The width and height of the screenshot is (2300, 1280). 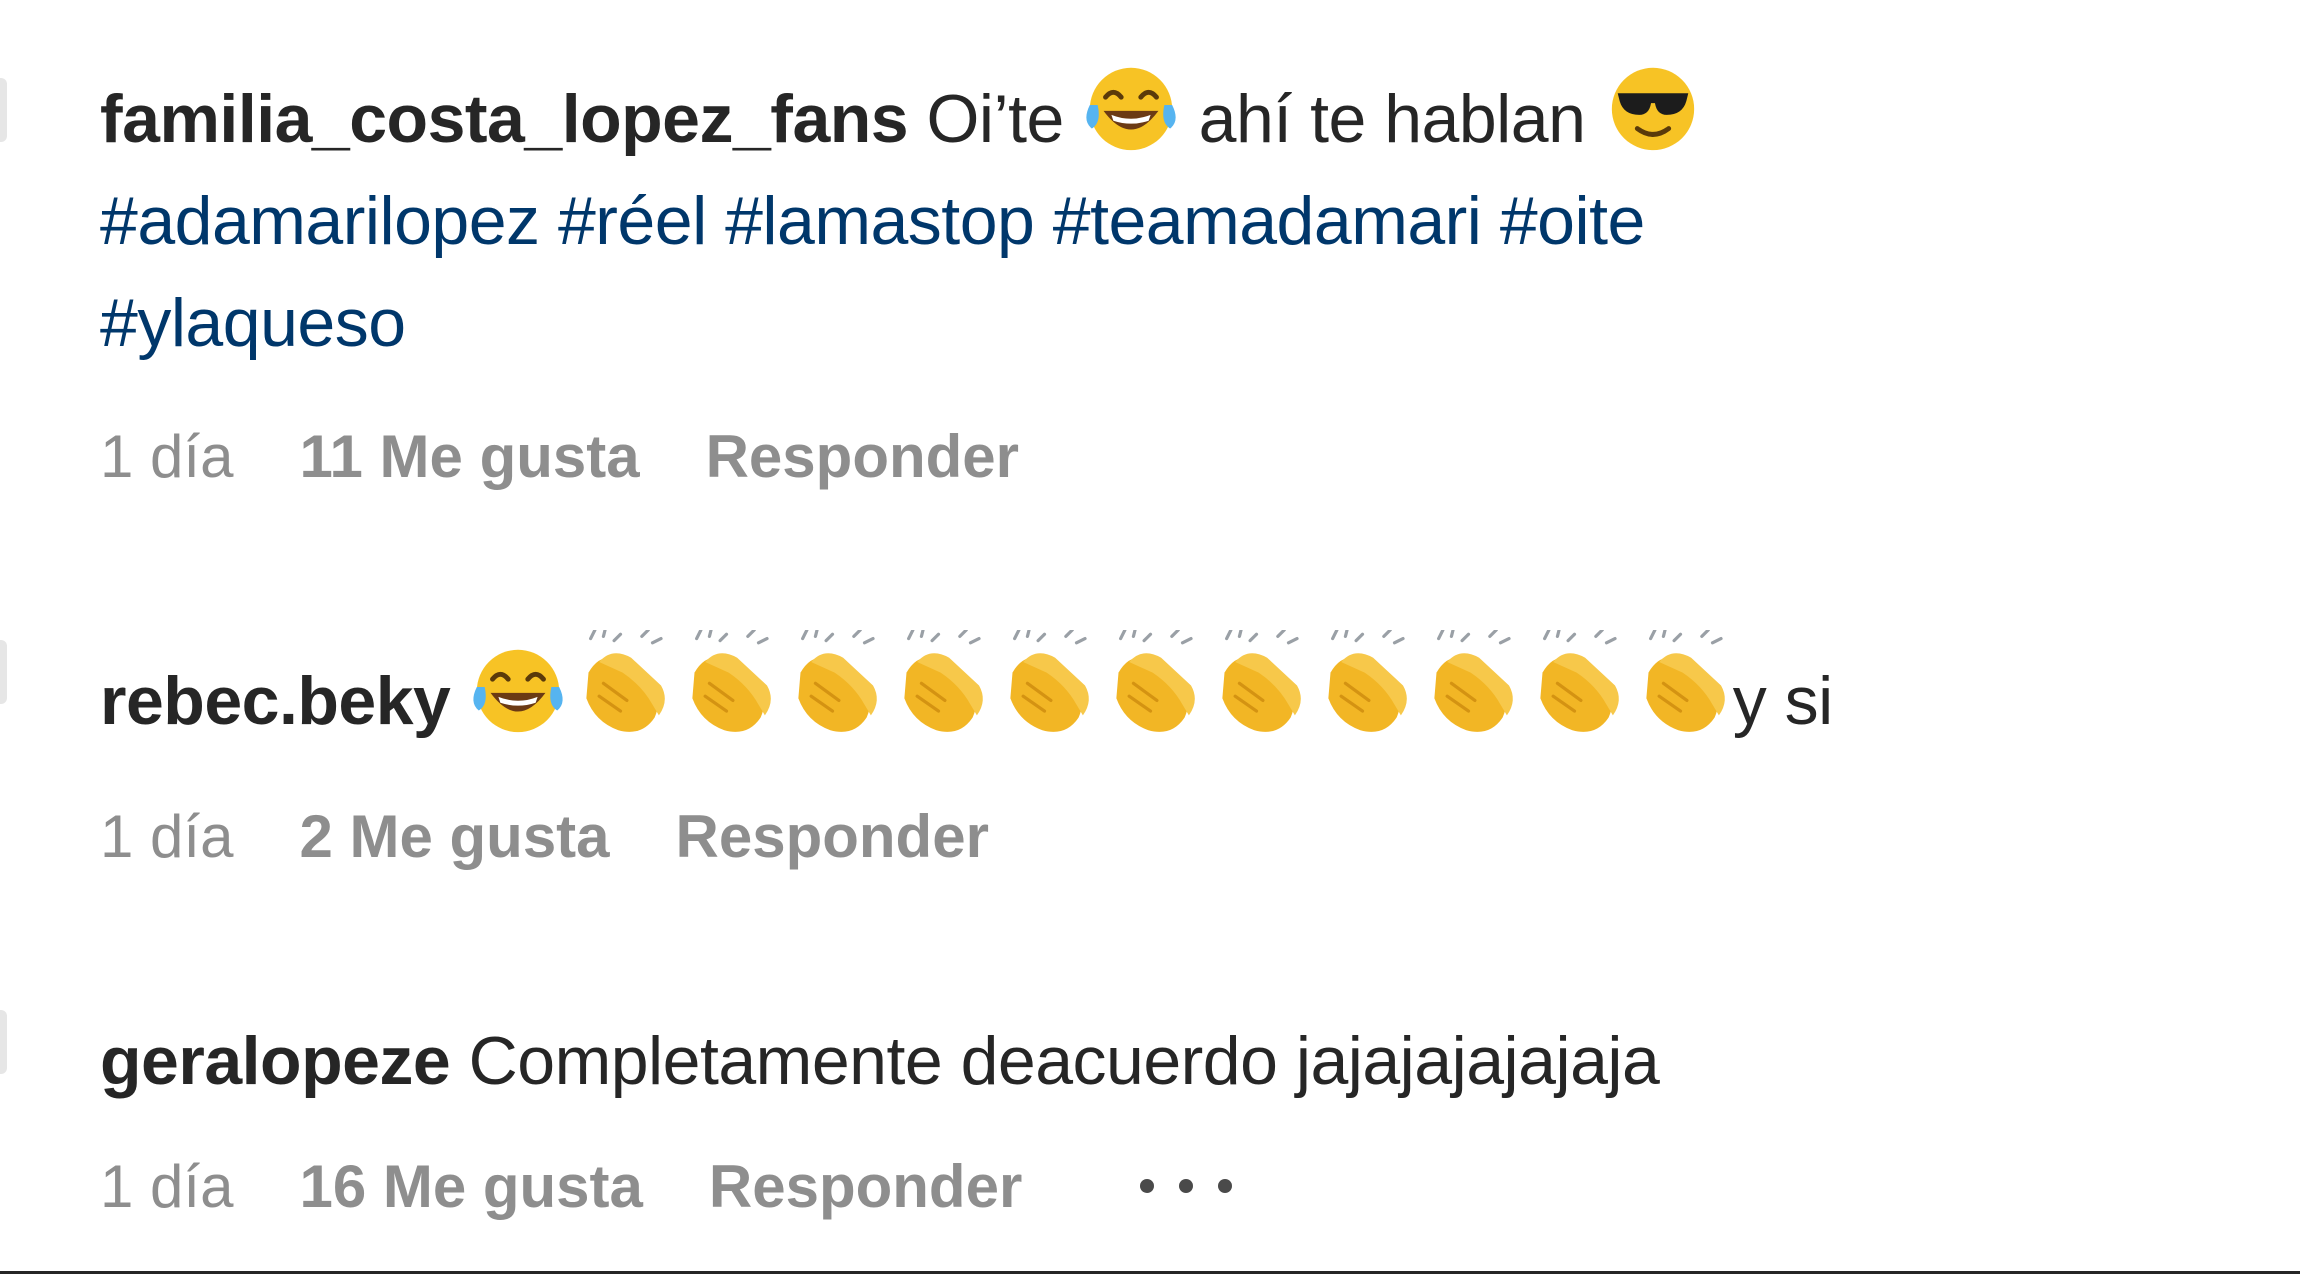 What do you see at coordinates (504, 119) in the screenshot?
I see `comment-username: familia_costa_lopez_fans` at bounding box center [504, 119].